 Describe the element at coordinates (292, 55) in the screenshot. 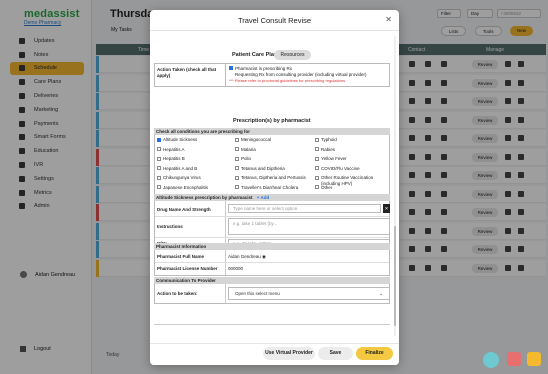

I see `resources-button: Resources` at that location.